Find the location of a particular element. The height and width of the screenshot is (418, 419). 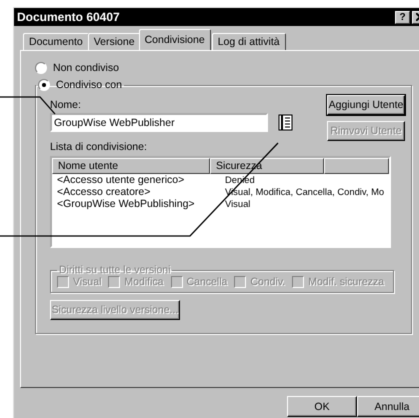

user-cell: <Accesso utente generico> is located at coordinates (136, 180).